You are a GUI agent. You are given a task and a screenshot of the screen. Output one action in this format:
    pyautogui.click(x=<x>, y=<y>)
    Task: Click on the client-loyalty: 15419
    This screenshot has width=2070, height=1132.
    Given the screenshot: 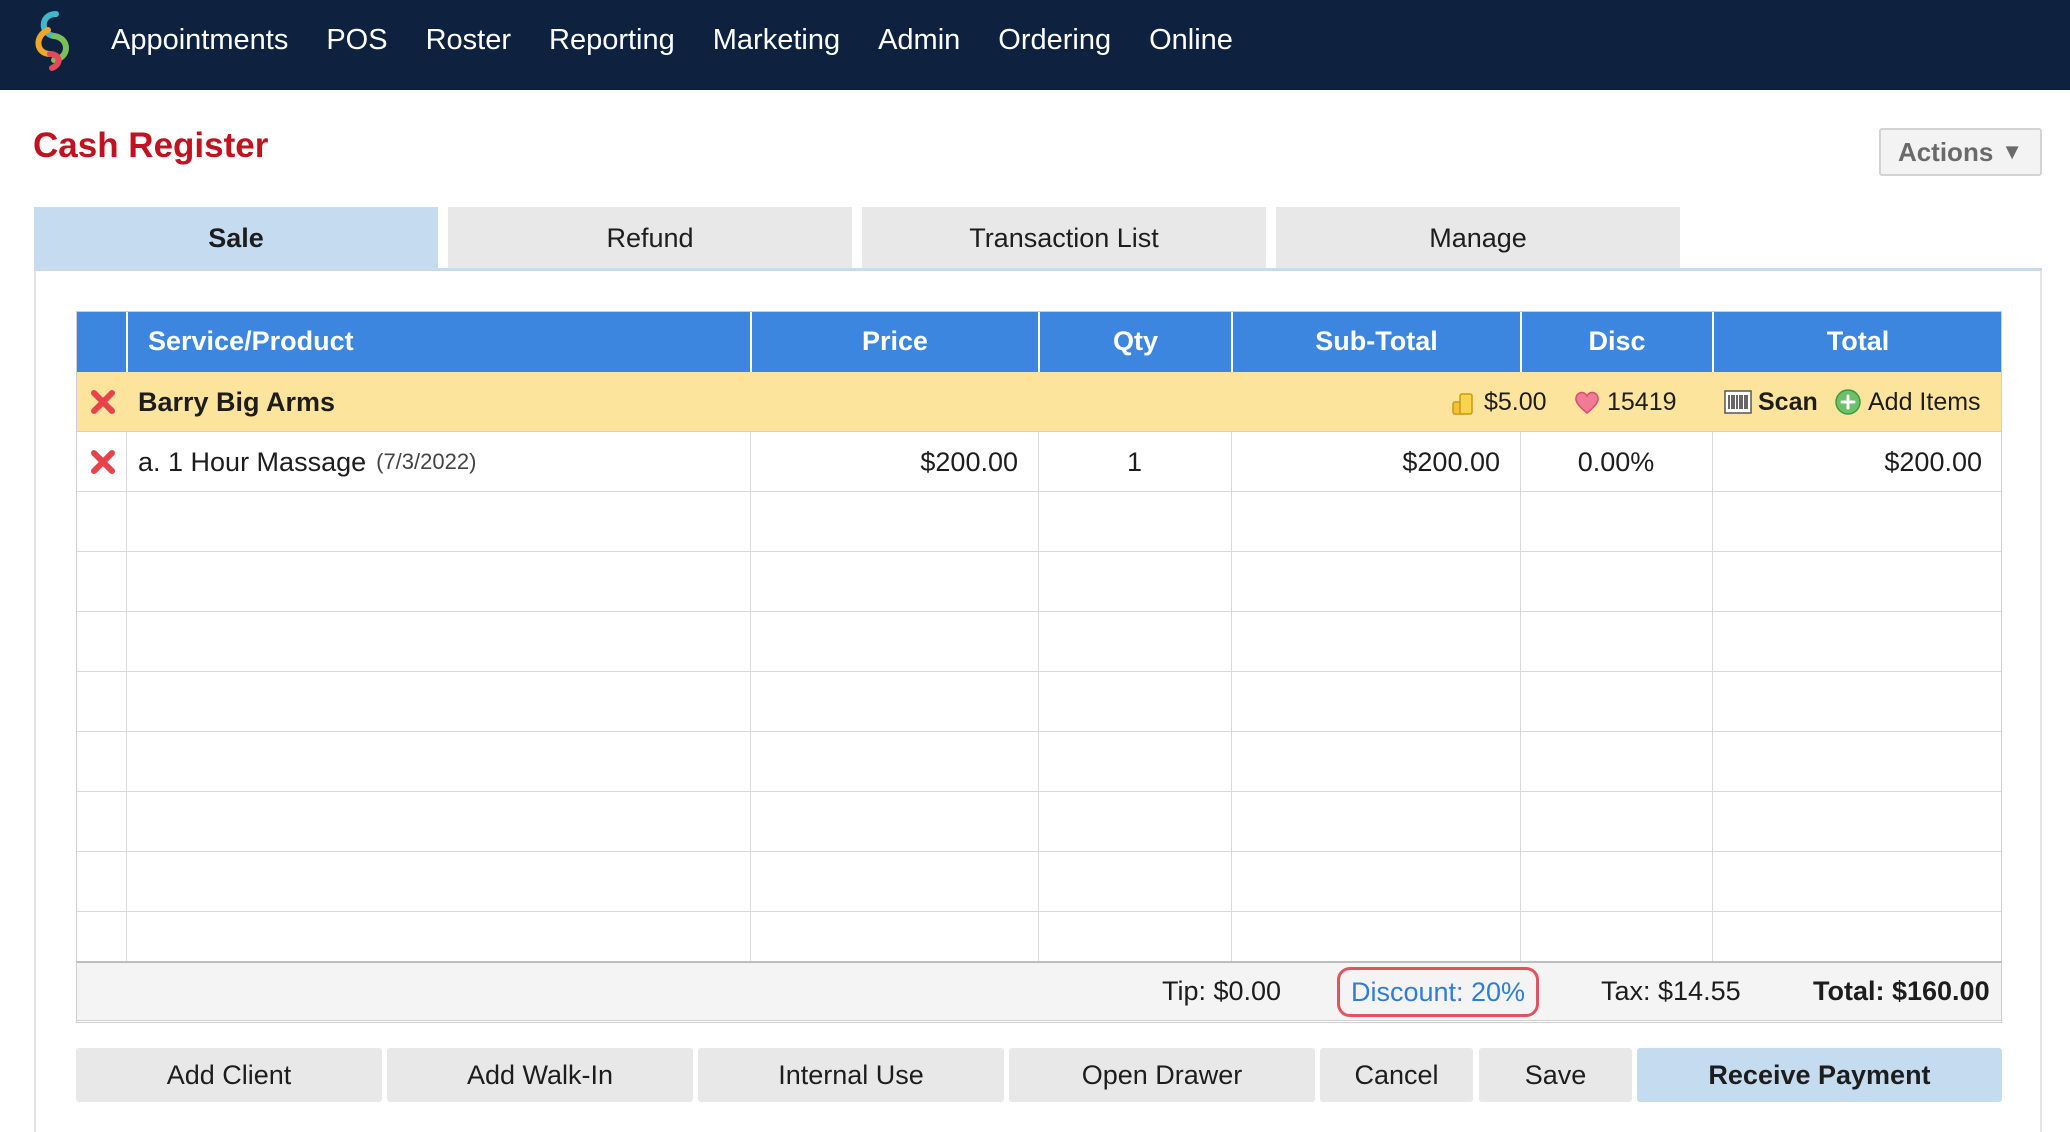 What is the action you would take?
    pyautogui.click(x=1625, y=402)
    